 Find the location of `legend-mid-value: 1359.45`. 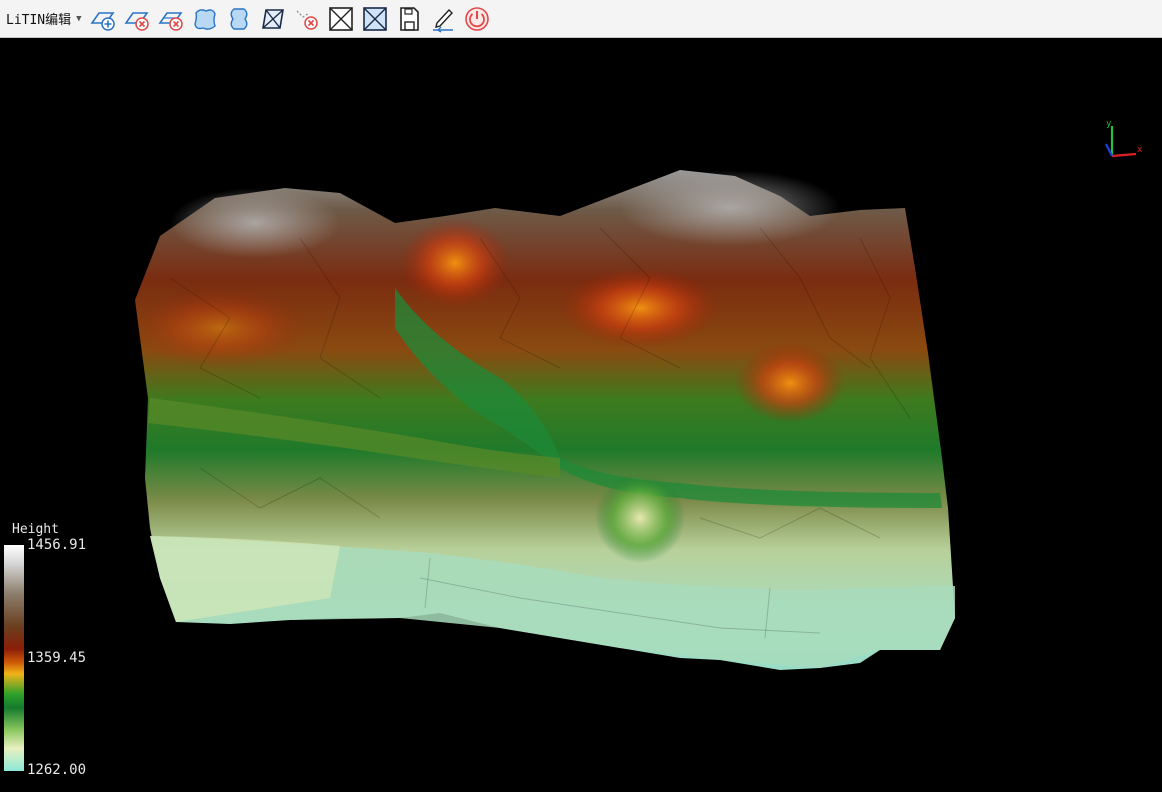

legend-mid-value: 1359.45 is located at coordinates (57, 658).